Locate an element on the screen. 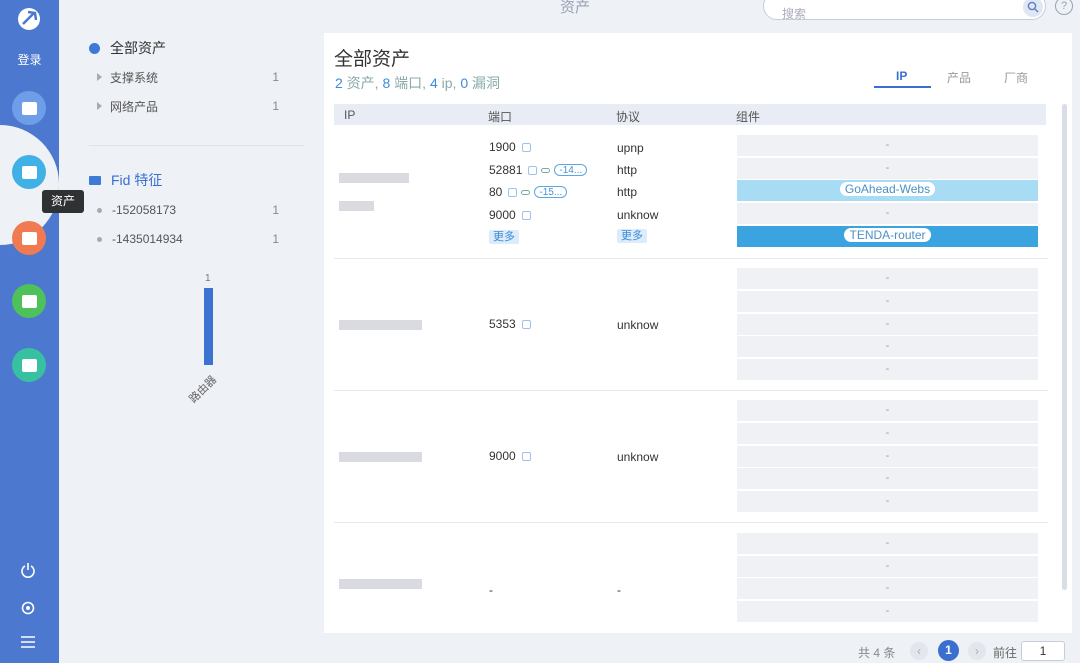 This screenshot has width=1080, height=663. component-cell: GoAhead-Webs is located at coordinates (887, 190).